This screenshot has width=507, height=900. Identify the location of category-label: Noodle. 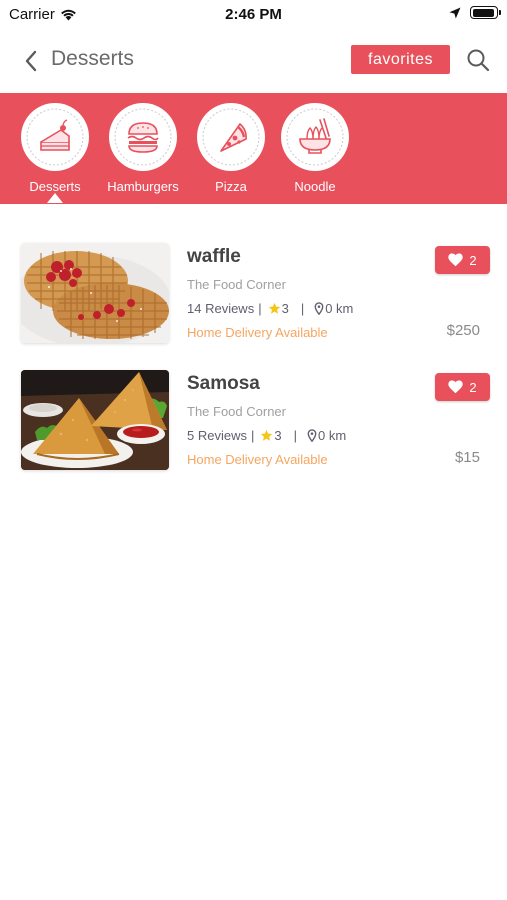
(315, 186).